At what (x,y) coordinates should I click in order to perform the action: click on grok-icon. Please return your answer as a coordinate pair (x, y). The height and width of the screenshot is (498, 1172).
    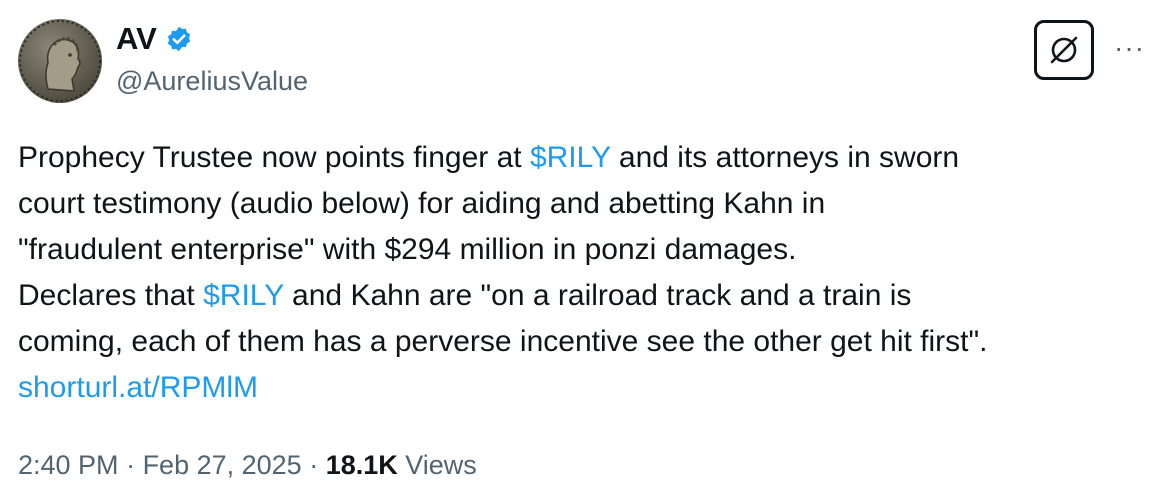
    Looking at the image, I should click on (1064, 50).